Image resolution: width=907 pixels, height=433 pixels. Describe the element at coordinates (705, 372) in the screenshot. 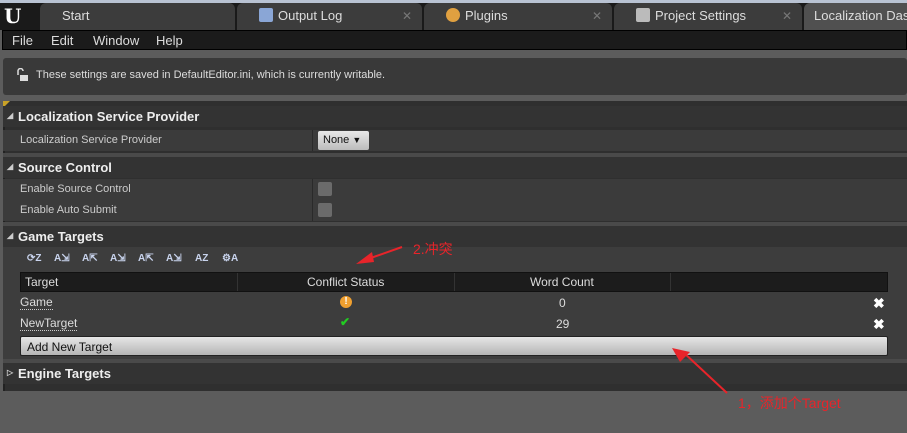

I see `arrow-add` at that location.